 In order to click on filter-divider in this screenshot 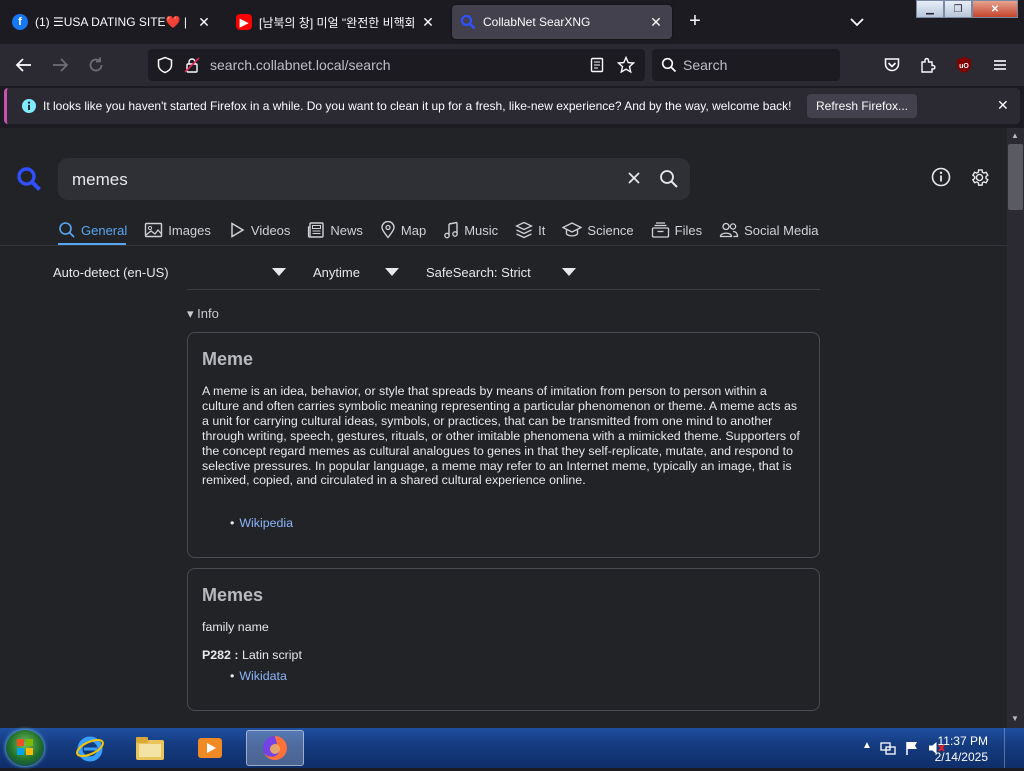, I will do `click(503, 289)`.